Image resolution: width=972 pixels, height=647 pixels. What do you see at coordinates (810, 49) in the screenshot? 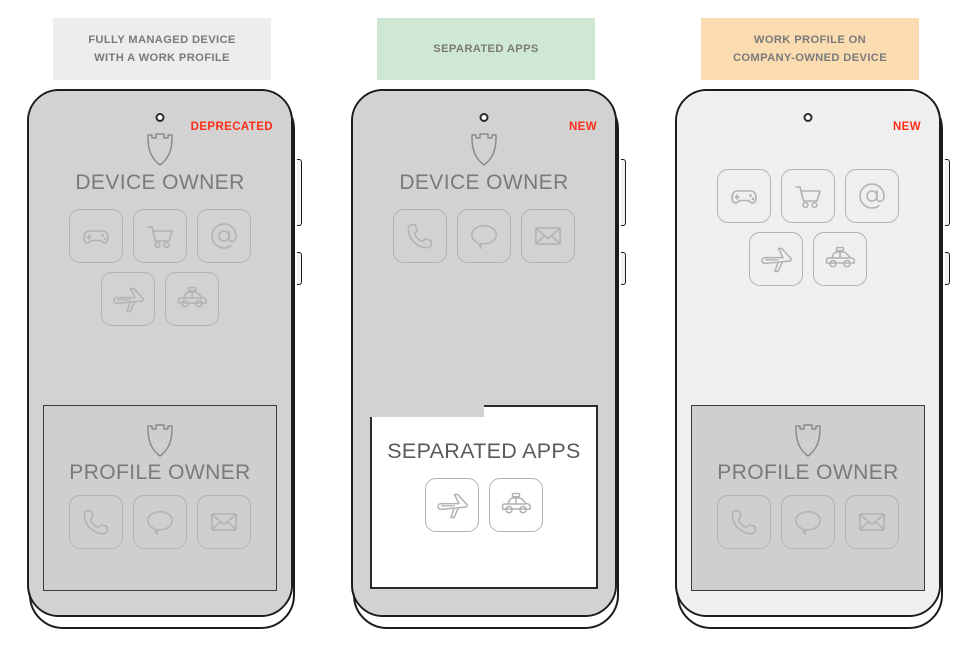
I see `column-banner: WORK PROFILE ON COMPANY-OWNED DEVICE` at bounding box center [810, 49].